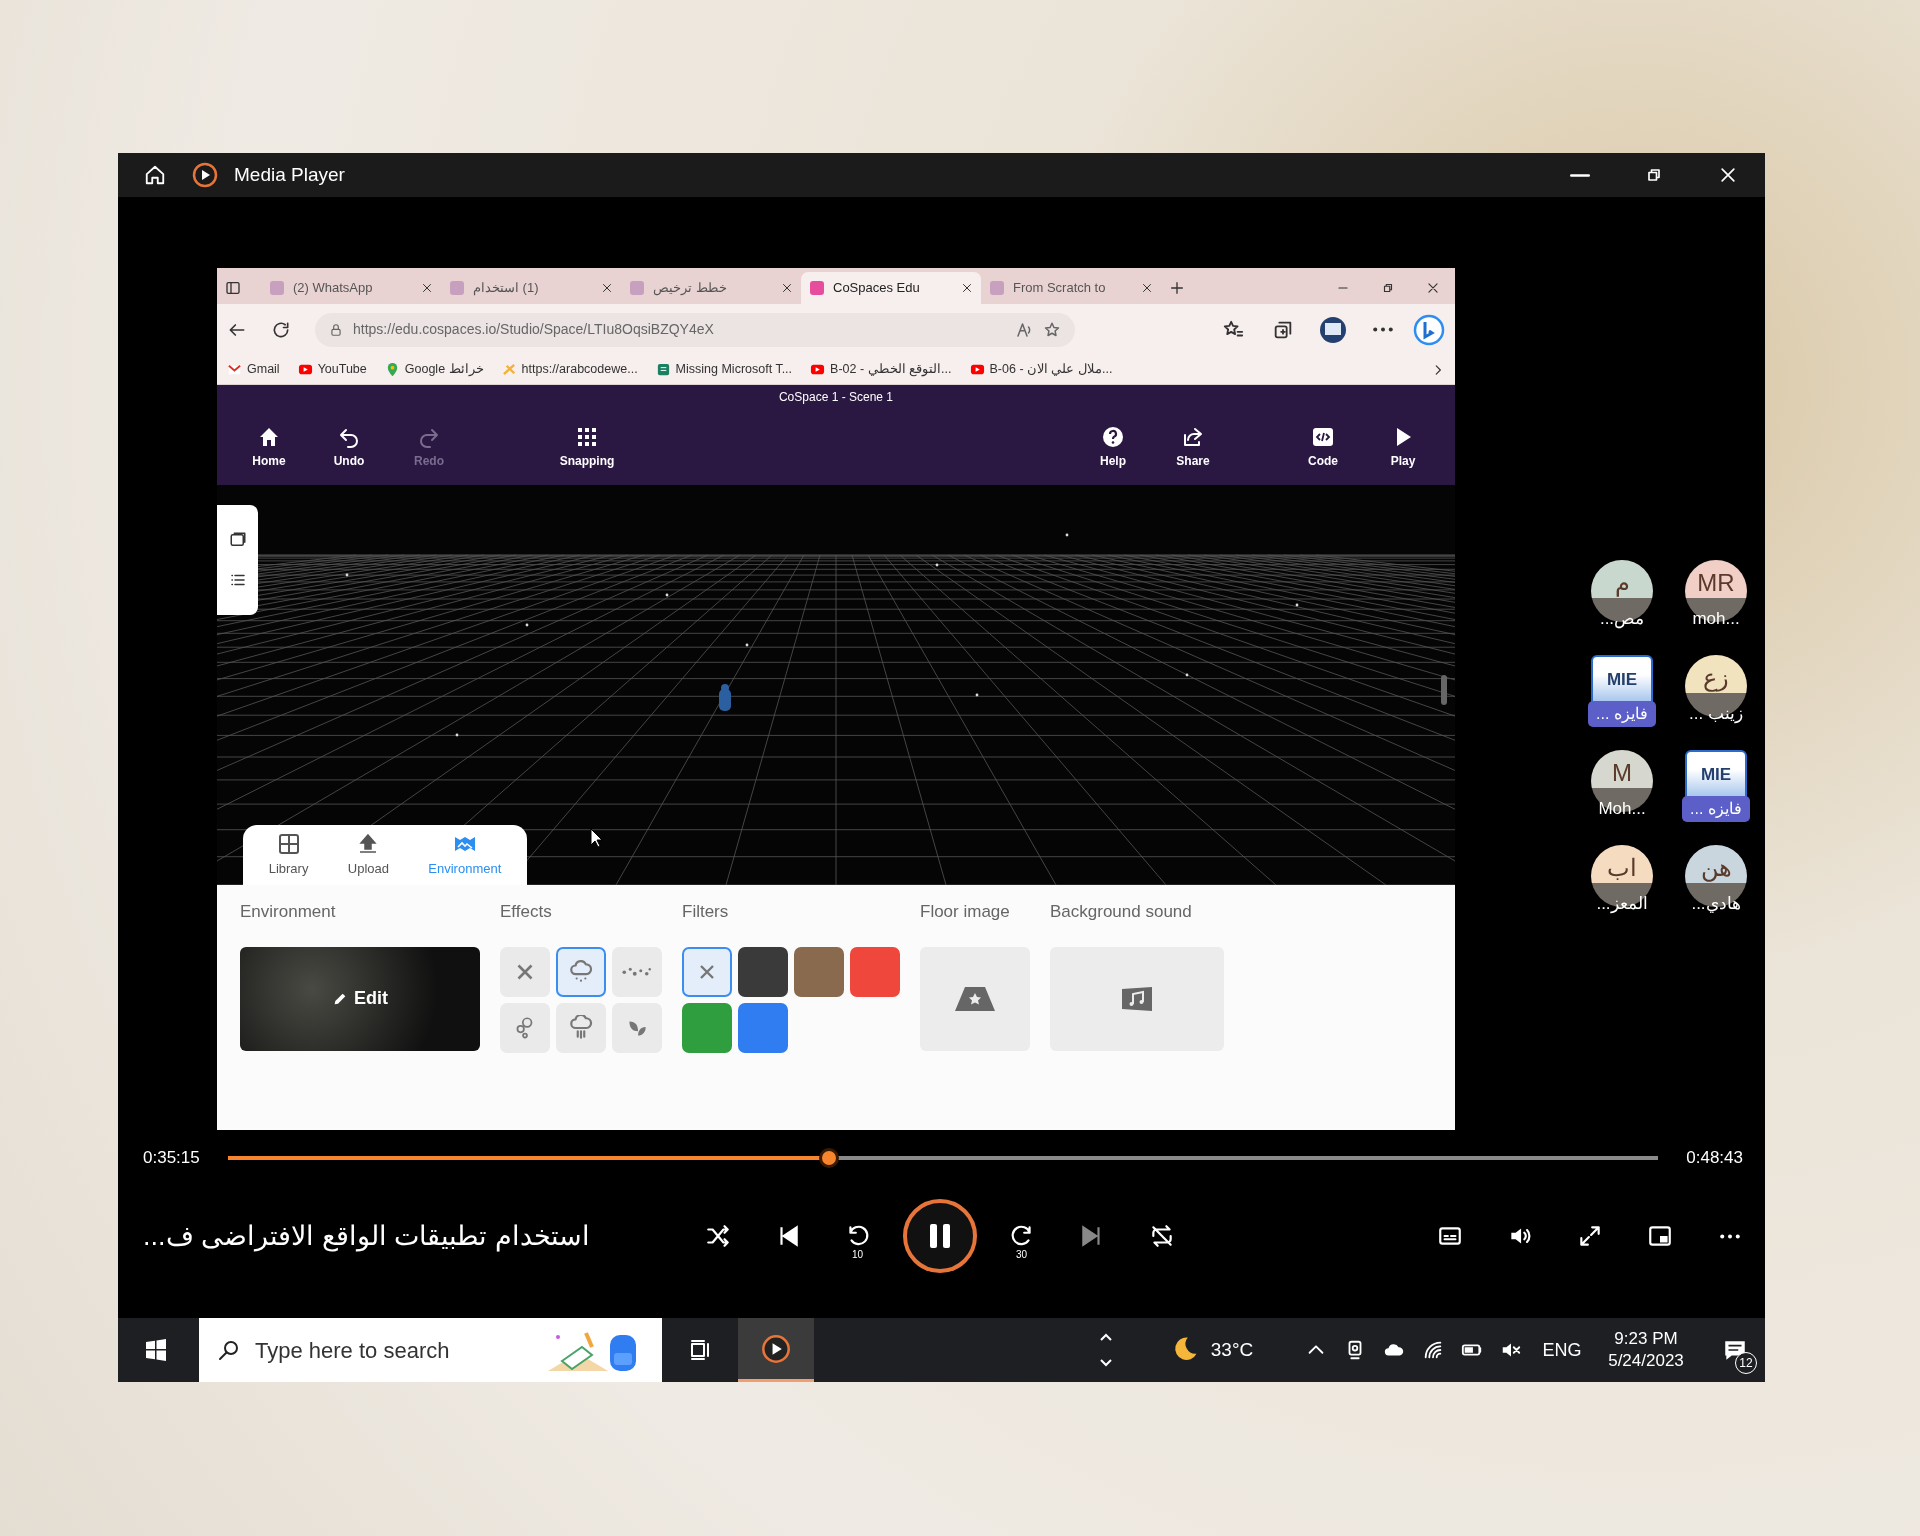 Image resolution: width=1920 pixels, height=1536 pixels. Describe the element at coordinates (526, 912) in the screenshot. I see `section-heading: Effects` at that location.